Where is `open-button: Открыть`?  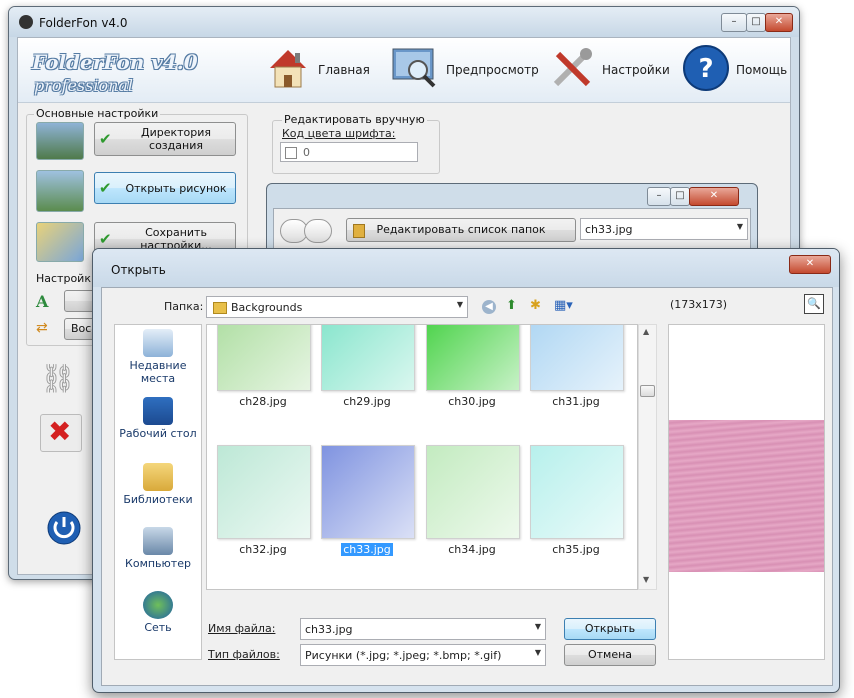 open-button: Открыть is located at coordinates (610, 629).